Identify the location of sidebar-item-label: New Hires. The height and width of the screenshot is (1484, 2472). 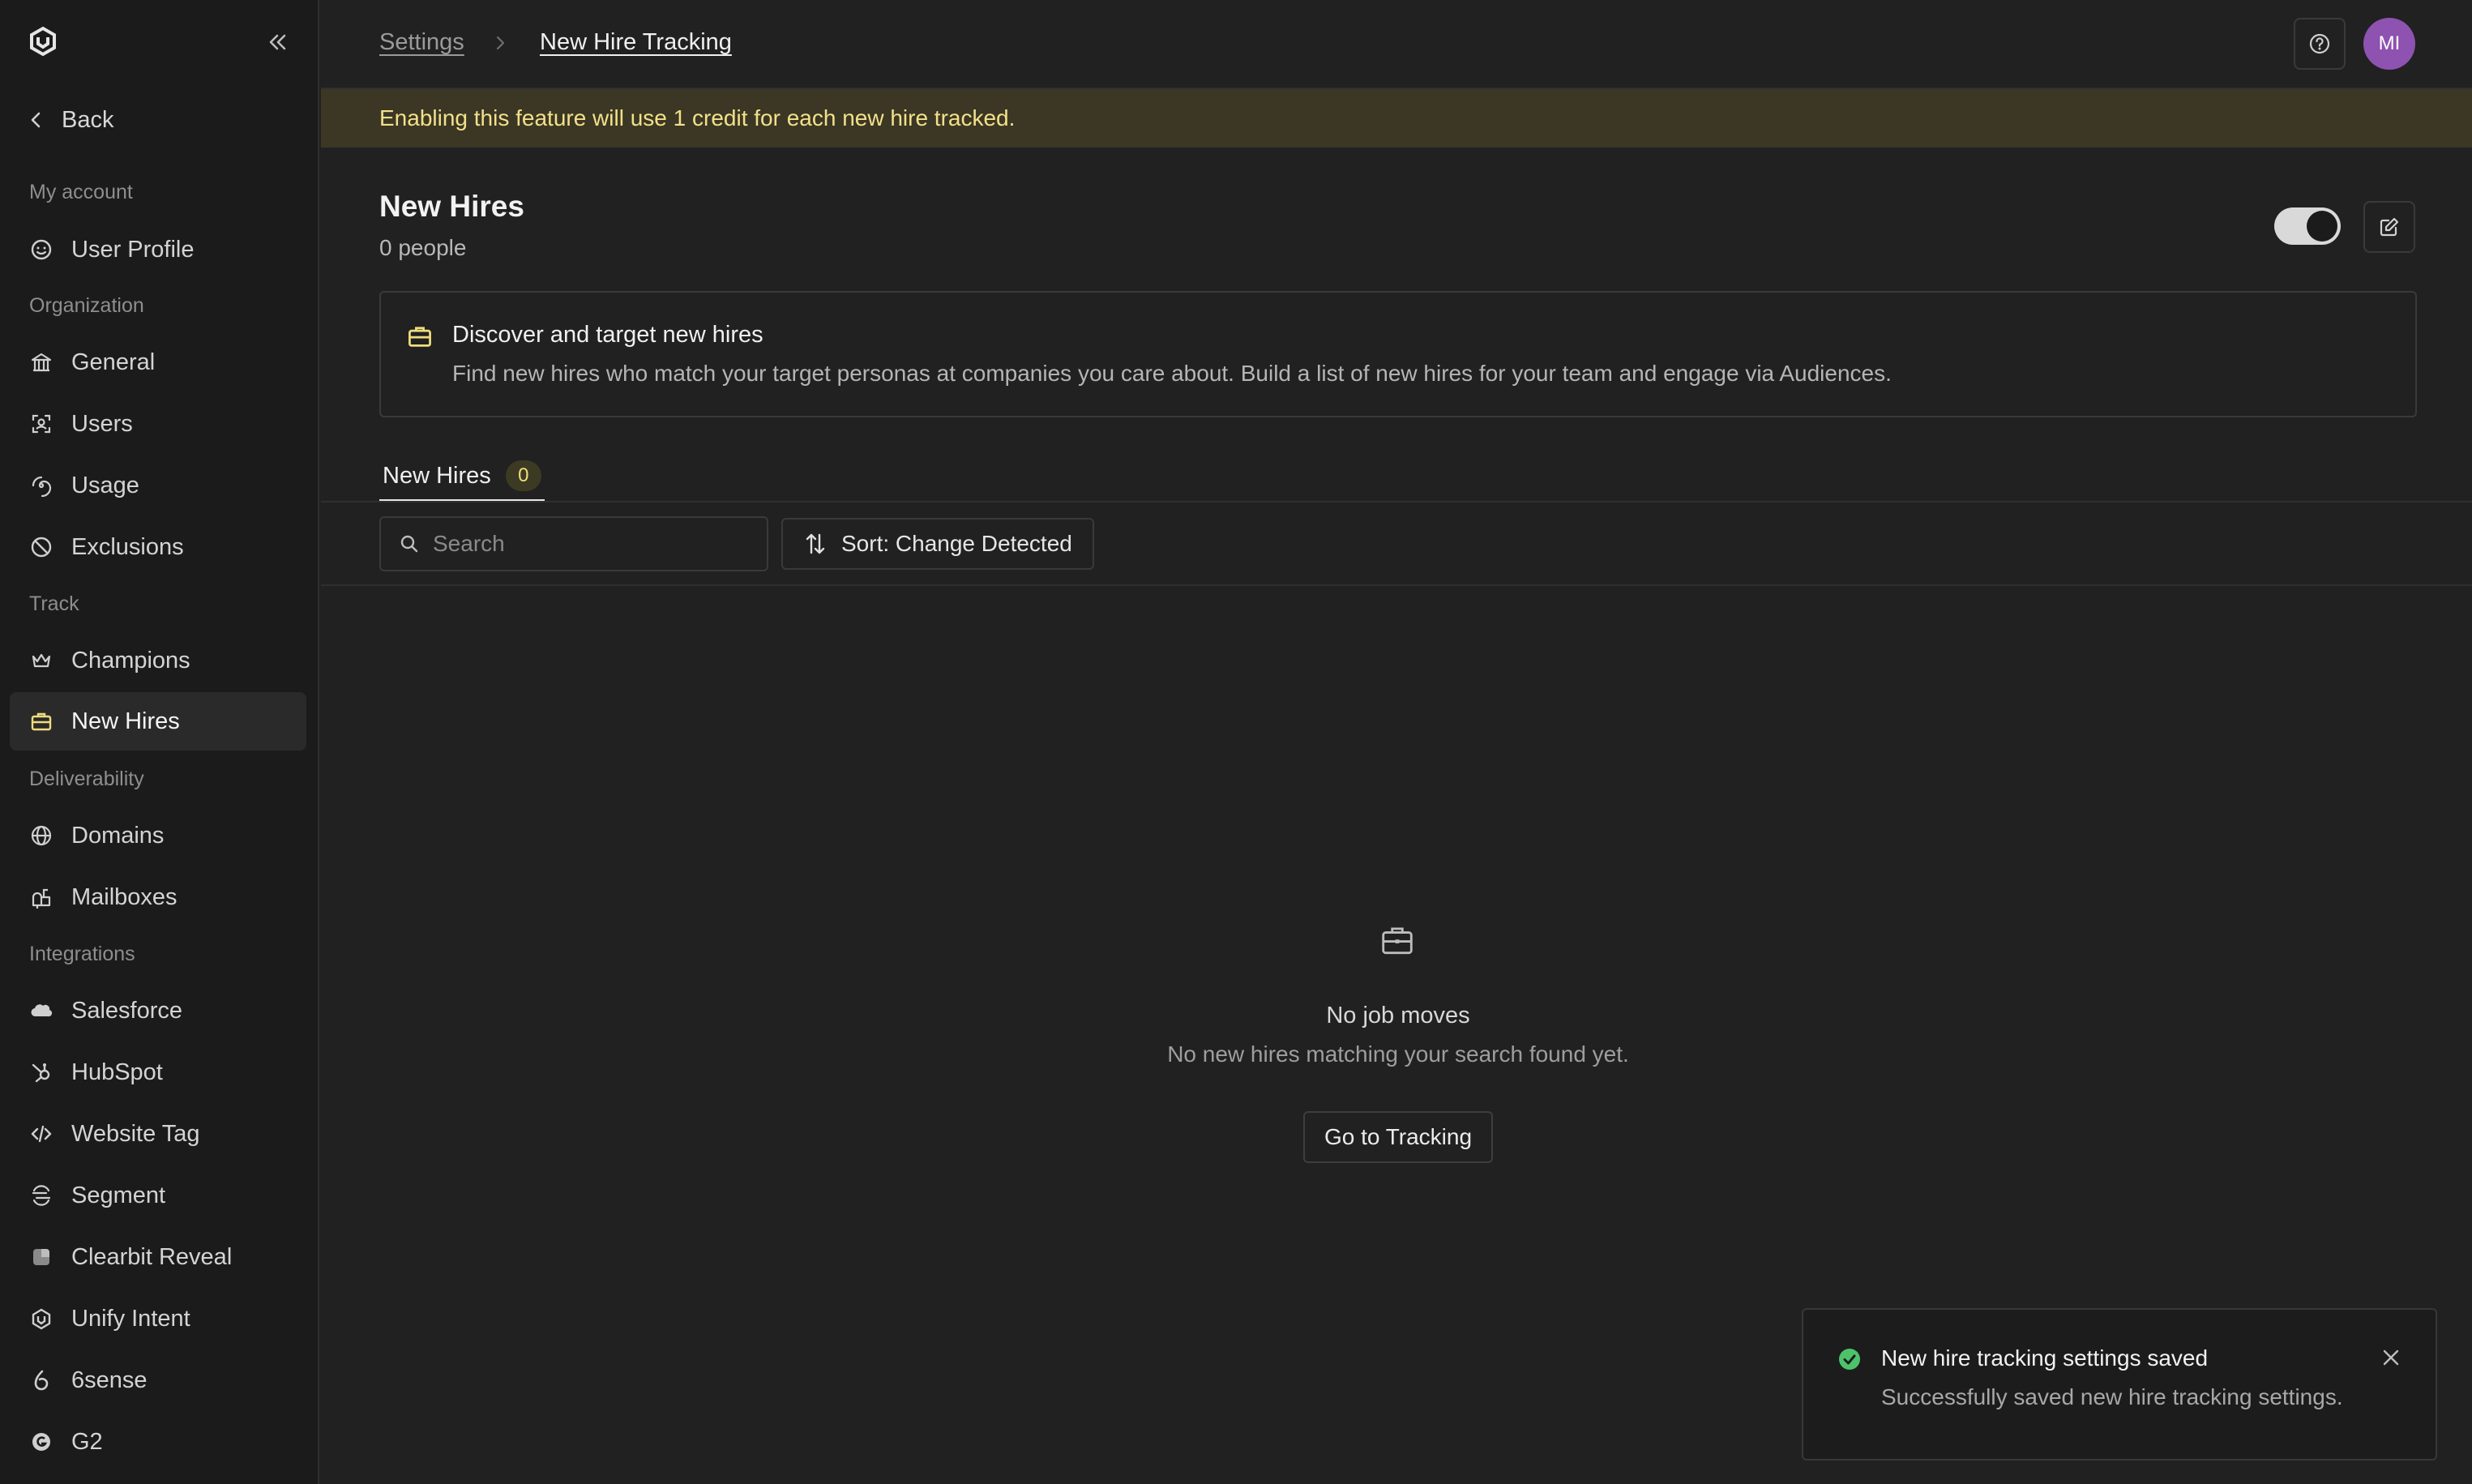
(126, 721).